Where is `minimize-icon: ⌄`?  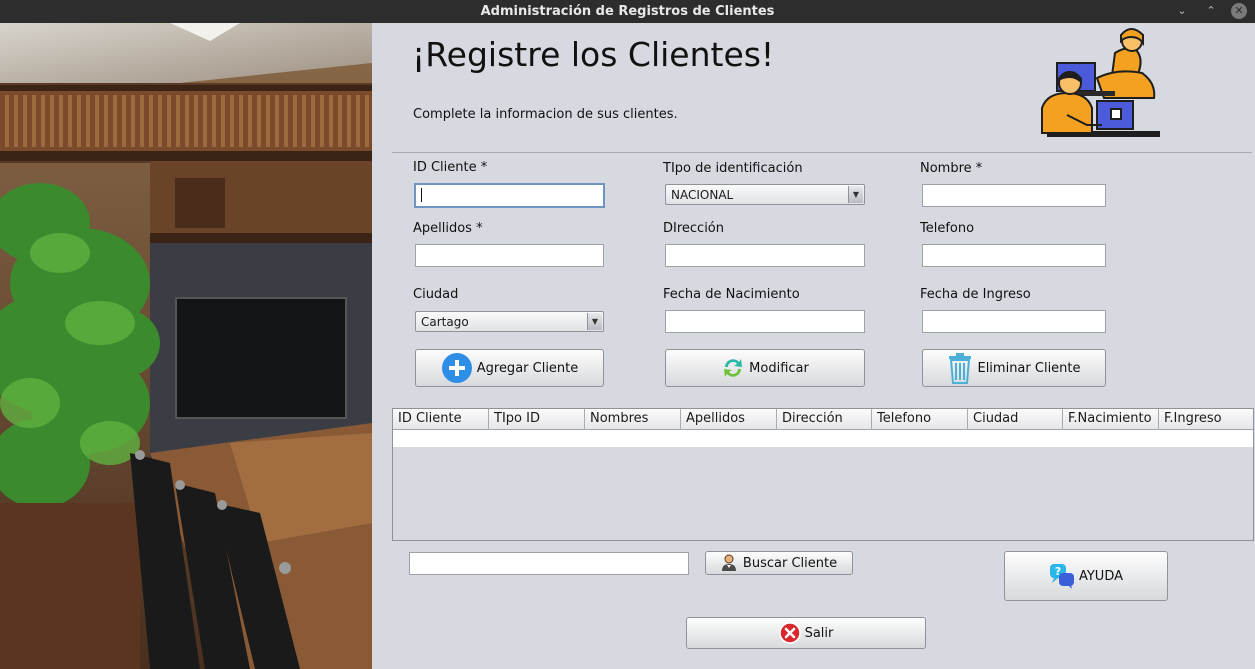 minimize-icon: ⌄ is located at coordinates (1182, 11).